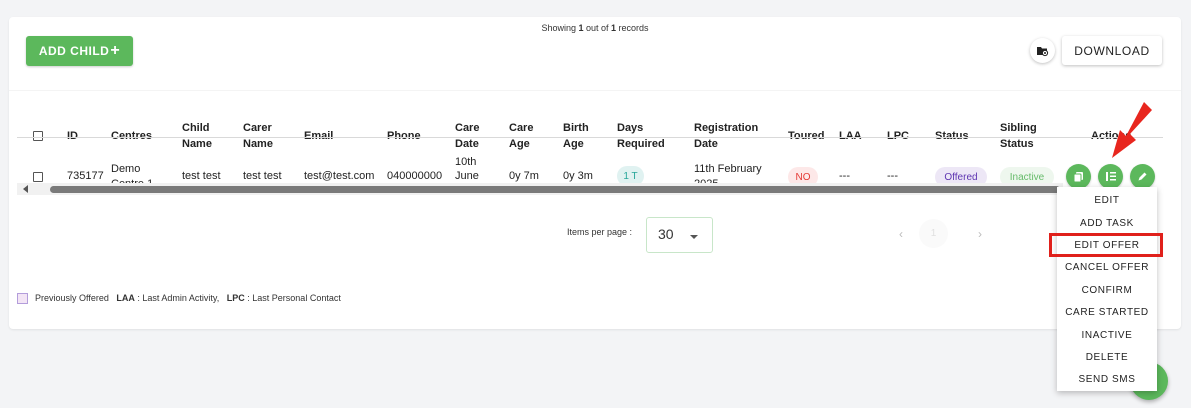 This screenshot has width=1191, height=408. I want to click on edit-offer-highlight-box, so click(1106, 245).